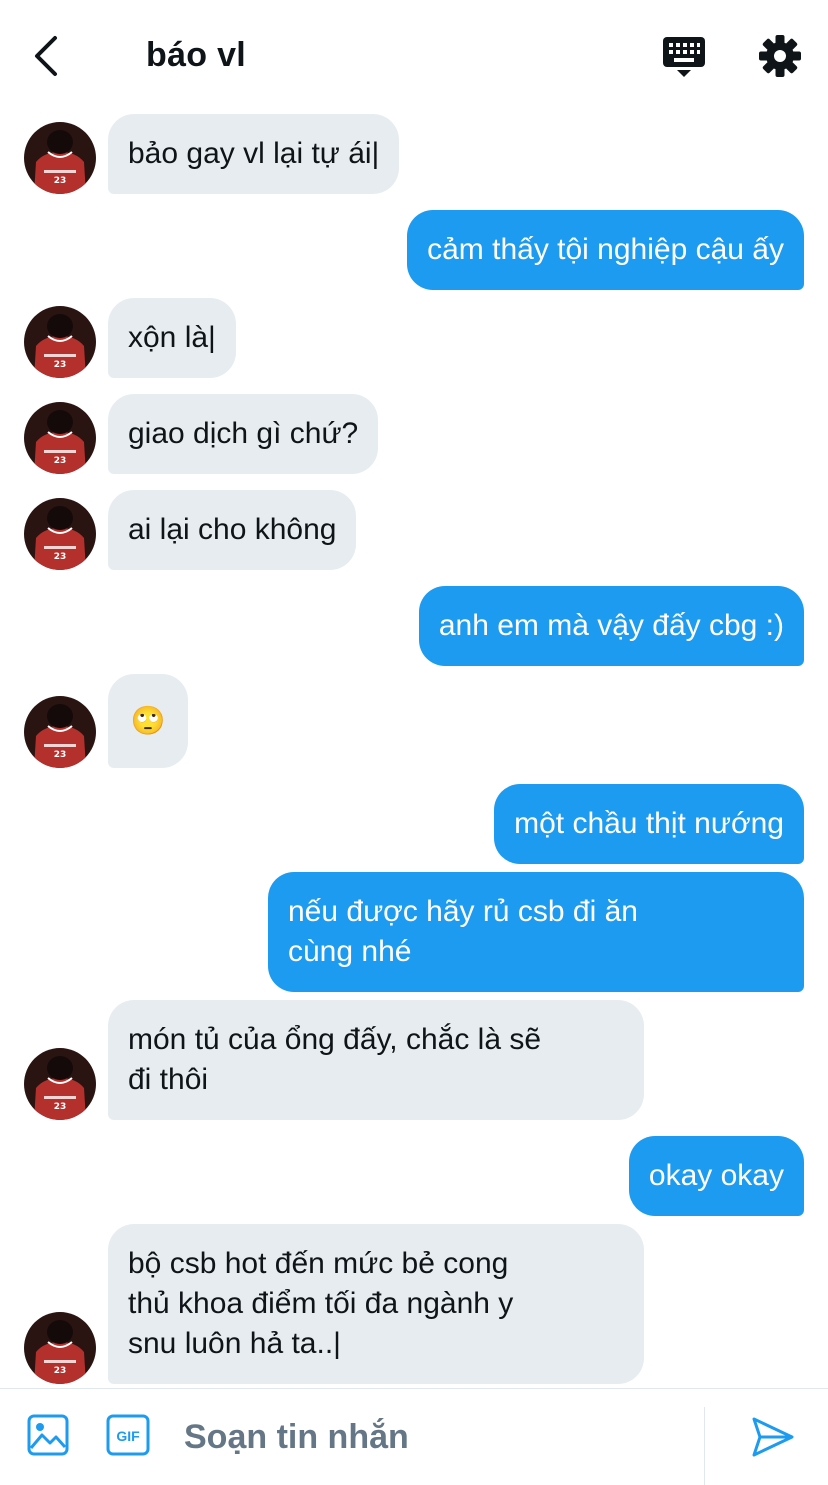 The height and width of the screenshot is (1485, 828). I want to click on message-input, so click(434, 1437).